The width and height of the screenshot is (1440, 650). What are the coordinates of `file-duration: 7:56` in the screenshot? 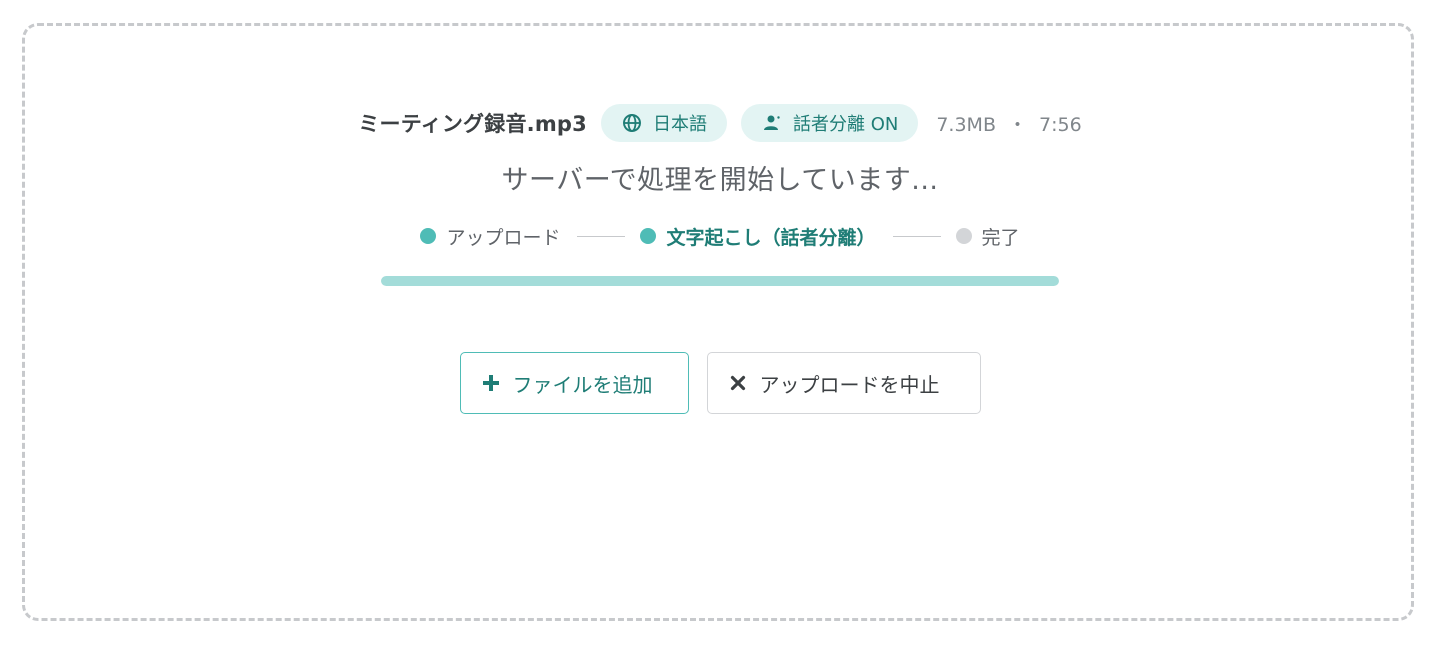 It's located at (1060, 124).